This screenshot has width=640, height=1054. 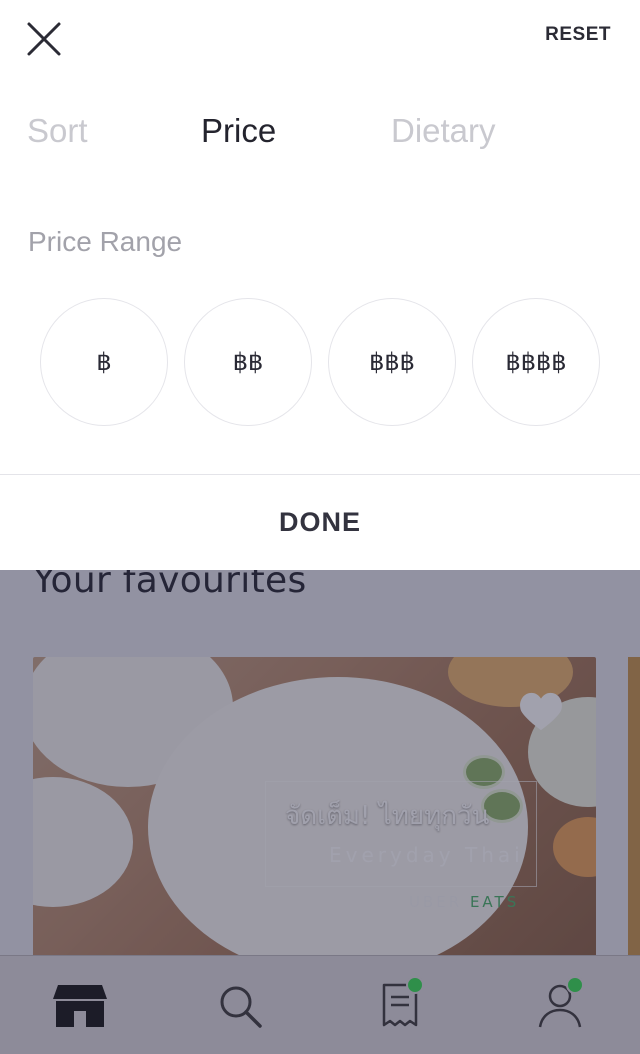 I want to click on price-option-4: ฿฿฿฿, so click(x=536, y=362).